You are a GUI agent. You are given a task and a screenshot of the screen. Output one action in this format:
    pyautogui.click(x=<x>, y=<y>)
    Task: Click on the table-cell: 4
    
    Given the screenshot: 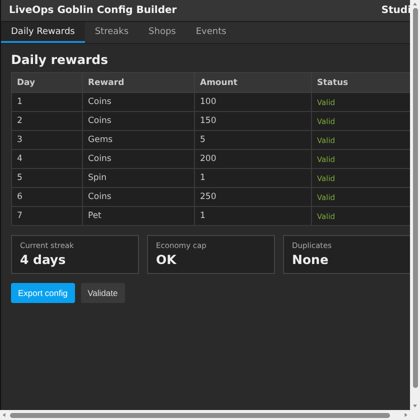 What is the action you would take?
    pyautogui.click(x=47, y=159)
    